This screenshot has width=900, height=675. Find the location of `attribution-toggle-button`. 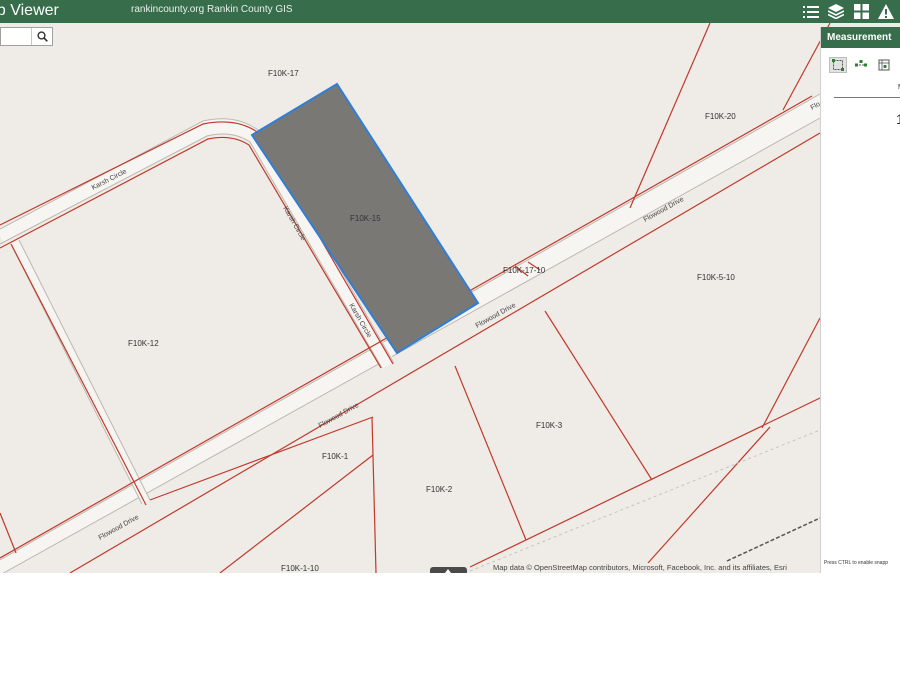

attribution-toggle-button is located at coordinates (448, 570).